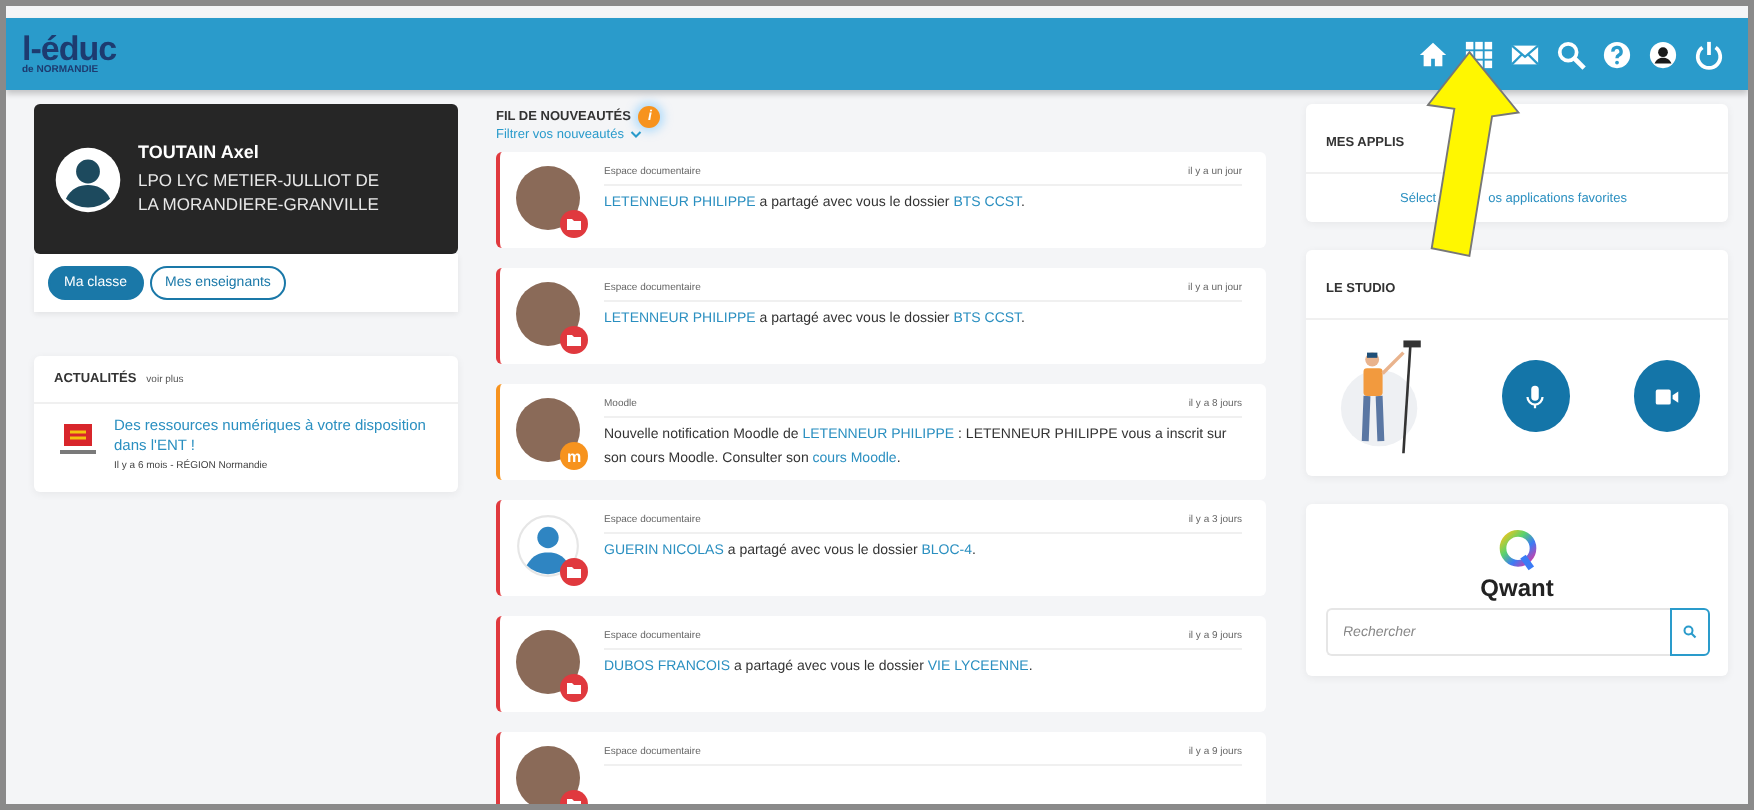  What do you see at coordinates (1517, 588) in the screenshot?
I see `qwant-logo-text: Qwant` at bounding box center [1517, 588].